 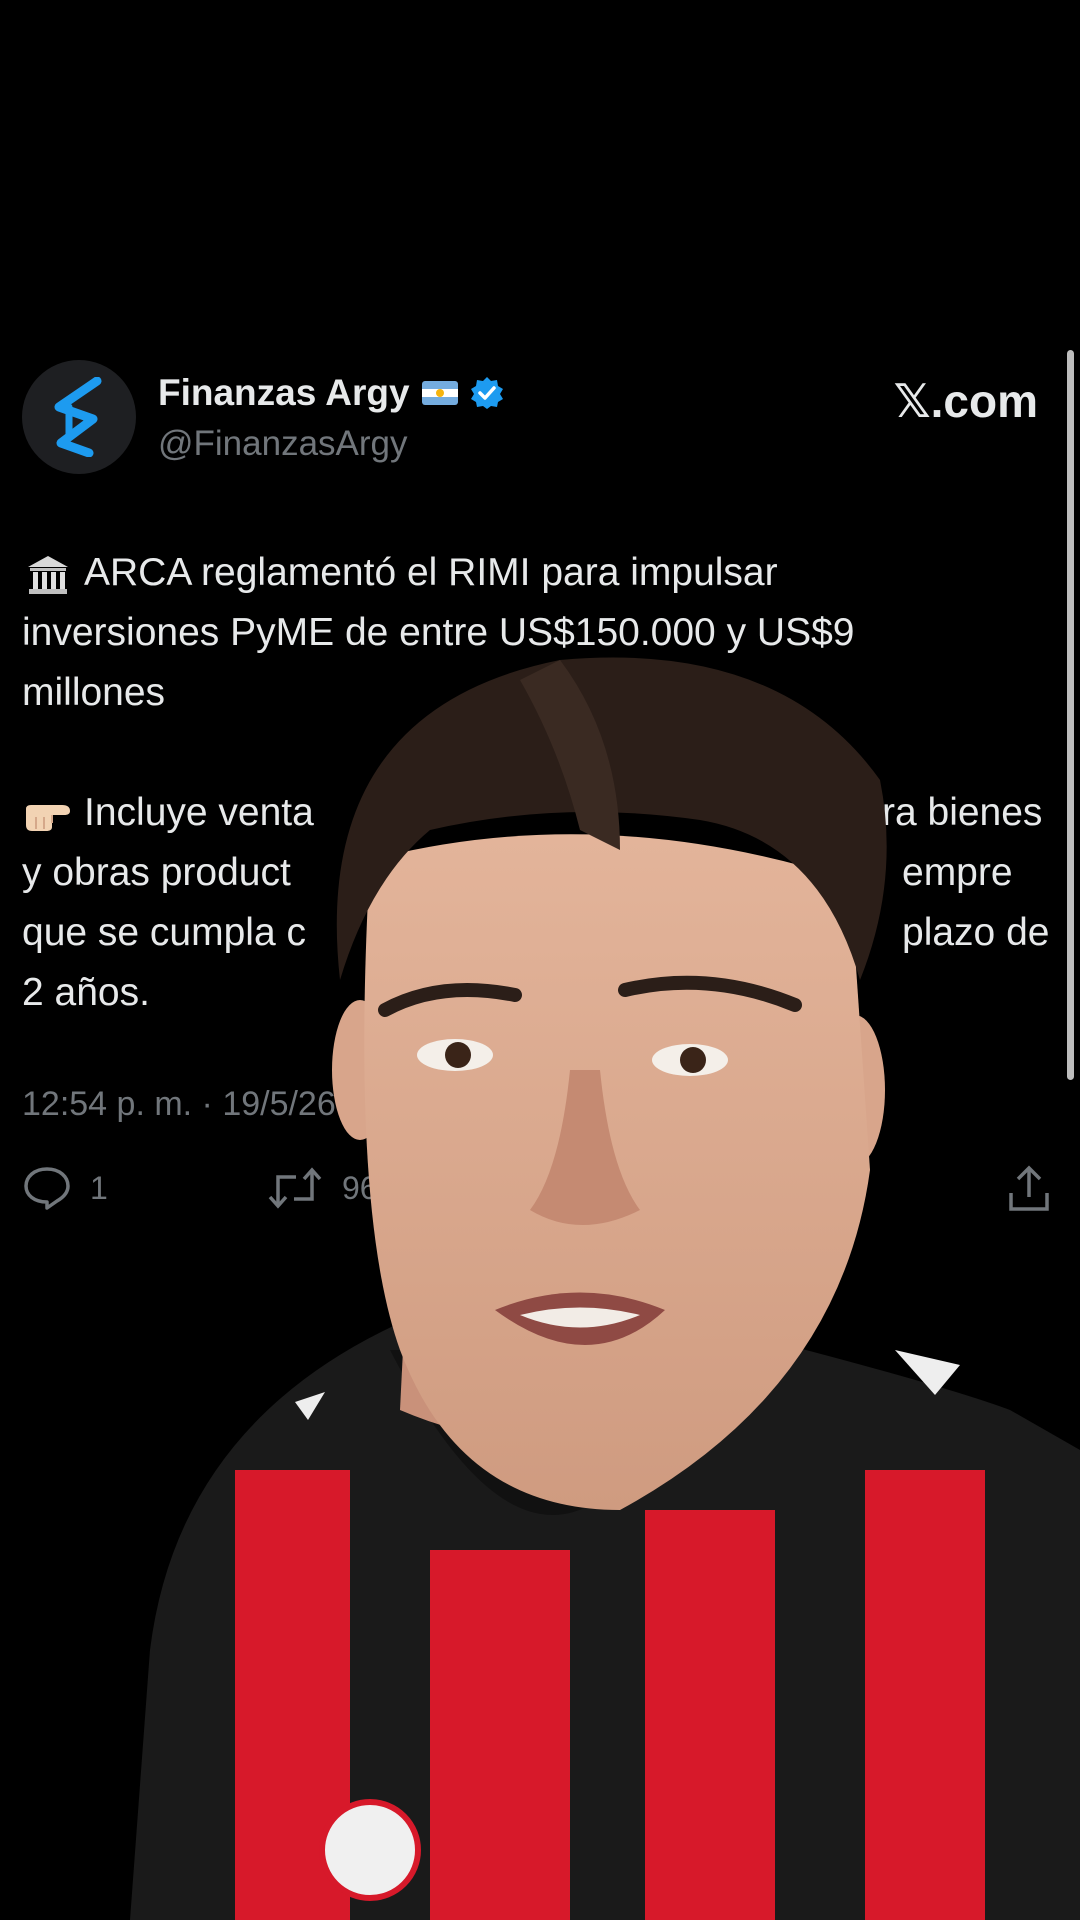 I want to click on tweet-line-1: ARCA reglamentó el RIMI para impulsar, so click(x=431, y=572).